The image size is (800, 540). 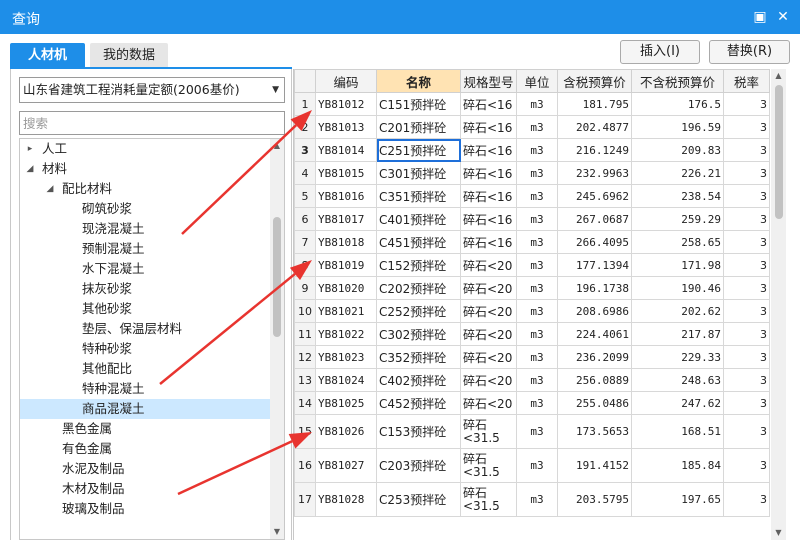 What do you see at coordinates (677, 265) in the screenshot?
I see `cell-price-notax: 171.98` at bounding box center [677, 265].